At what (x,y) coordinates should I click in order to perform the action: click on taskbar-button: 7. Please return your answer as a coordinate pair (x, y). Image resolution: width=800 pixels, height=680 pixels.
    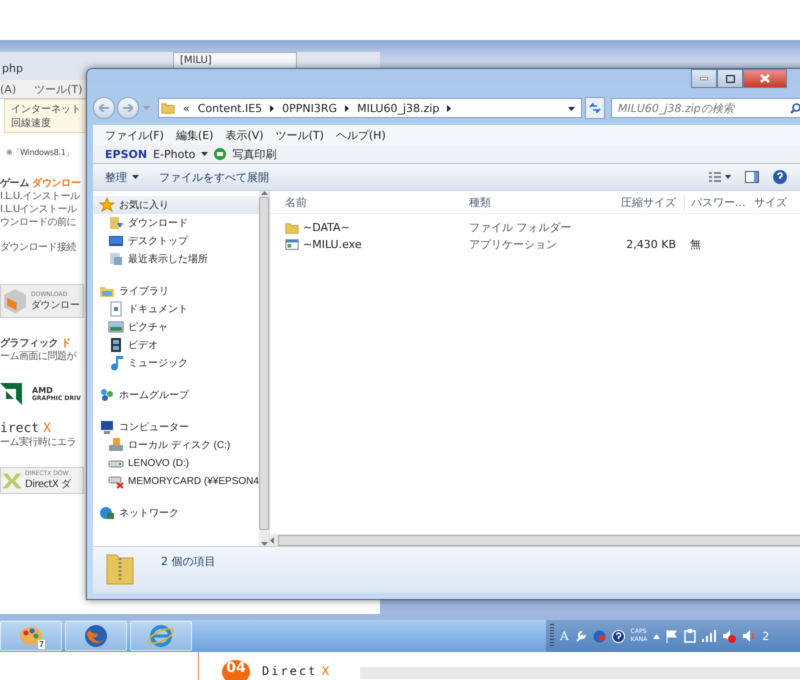
    Looking at the image, I should click on (31, 636).